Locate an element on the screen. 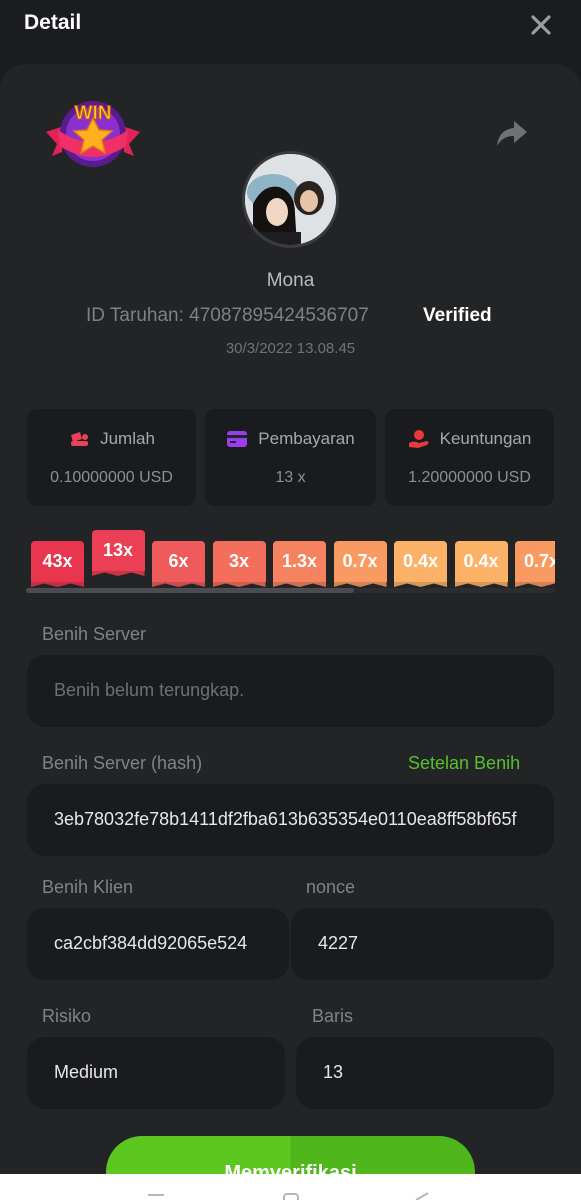  client-seed-field: ca2cbf384dd92065e524 is located at coordinates (158, 944).